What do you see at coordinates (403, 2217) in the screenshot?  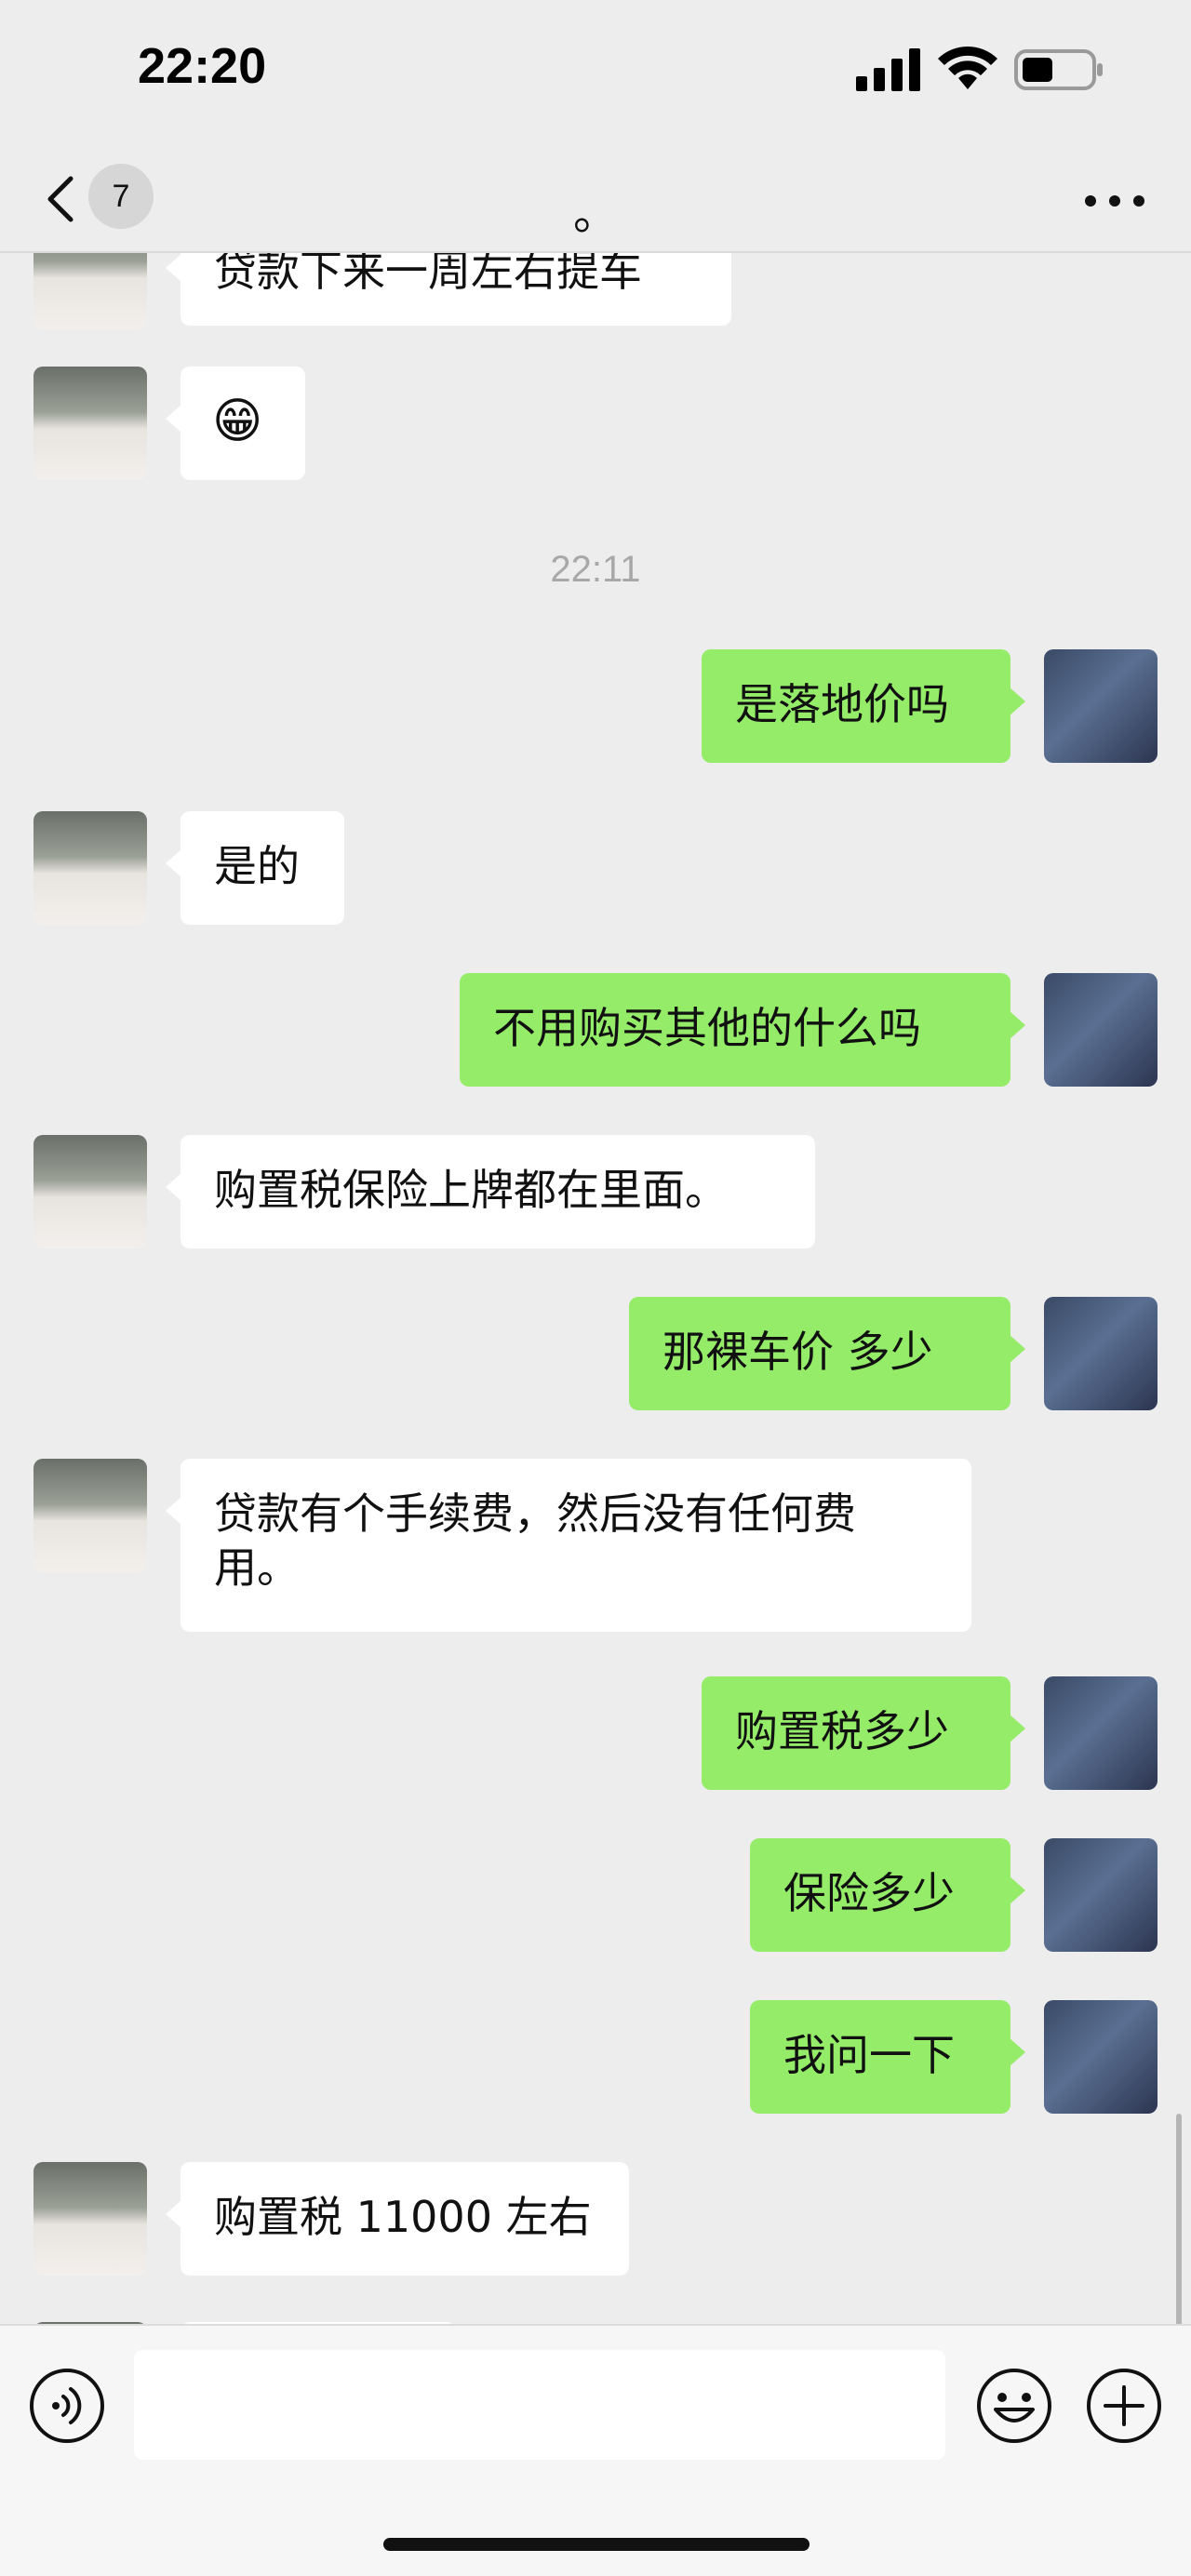 I see `message-text: 购置税 11000 左右` at bounding box center [403, 2217].